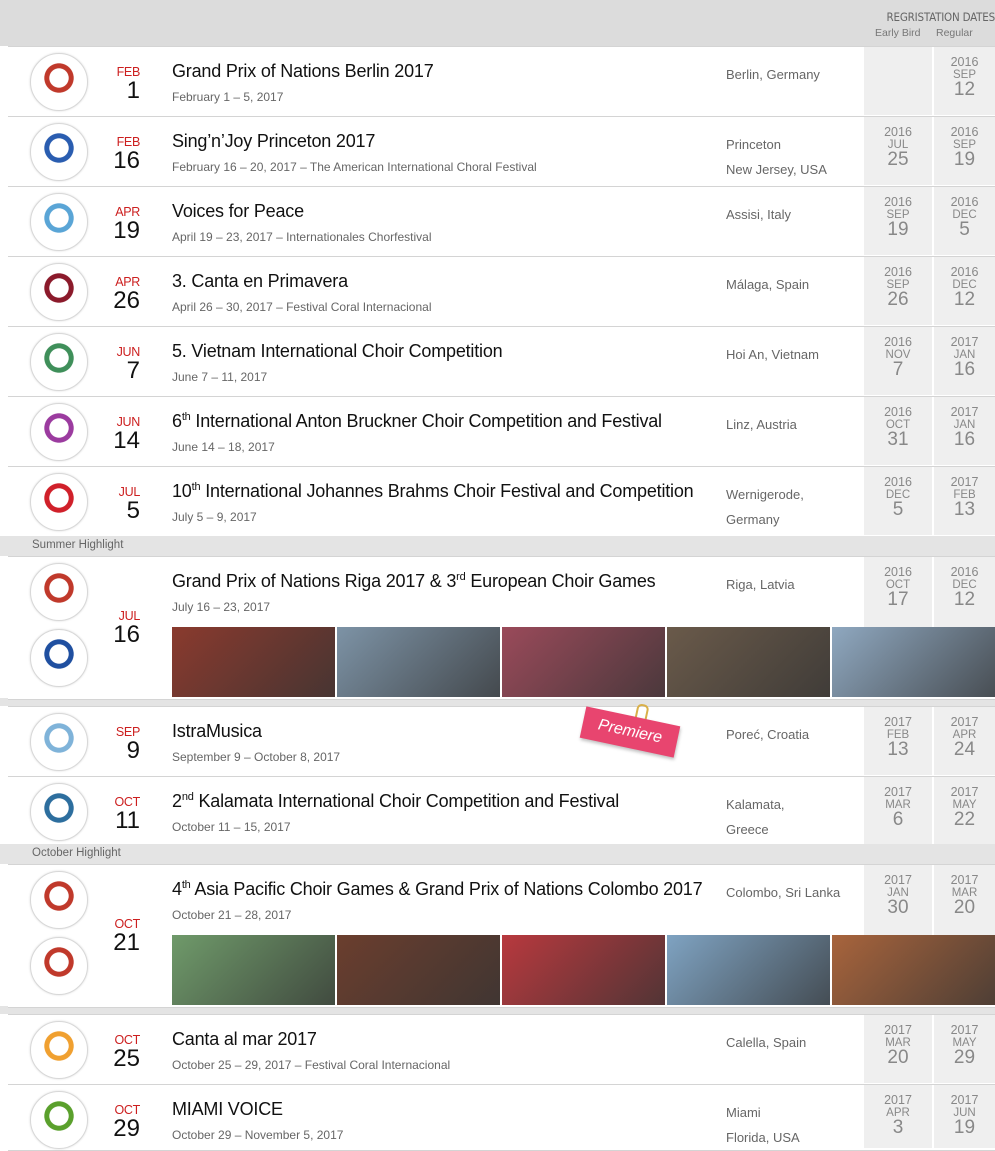  What do you see at coordinates (964, 147) in the screenshot?
I see `regular-date: 2016 SEP 19` at bounding box center [964, 147].